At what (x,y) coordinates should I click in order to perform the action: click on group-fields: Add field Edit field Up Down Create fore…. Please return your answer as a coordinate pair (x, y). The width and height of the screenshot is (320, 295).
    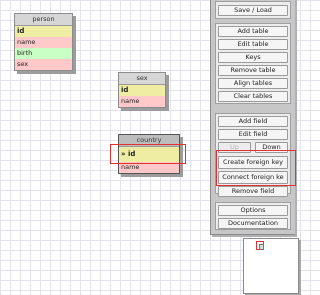
    Looking at the image, I should click on (253, 155).